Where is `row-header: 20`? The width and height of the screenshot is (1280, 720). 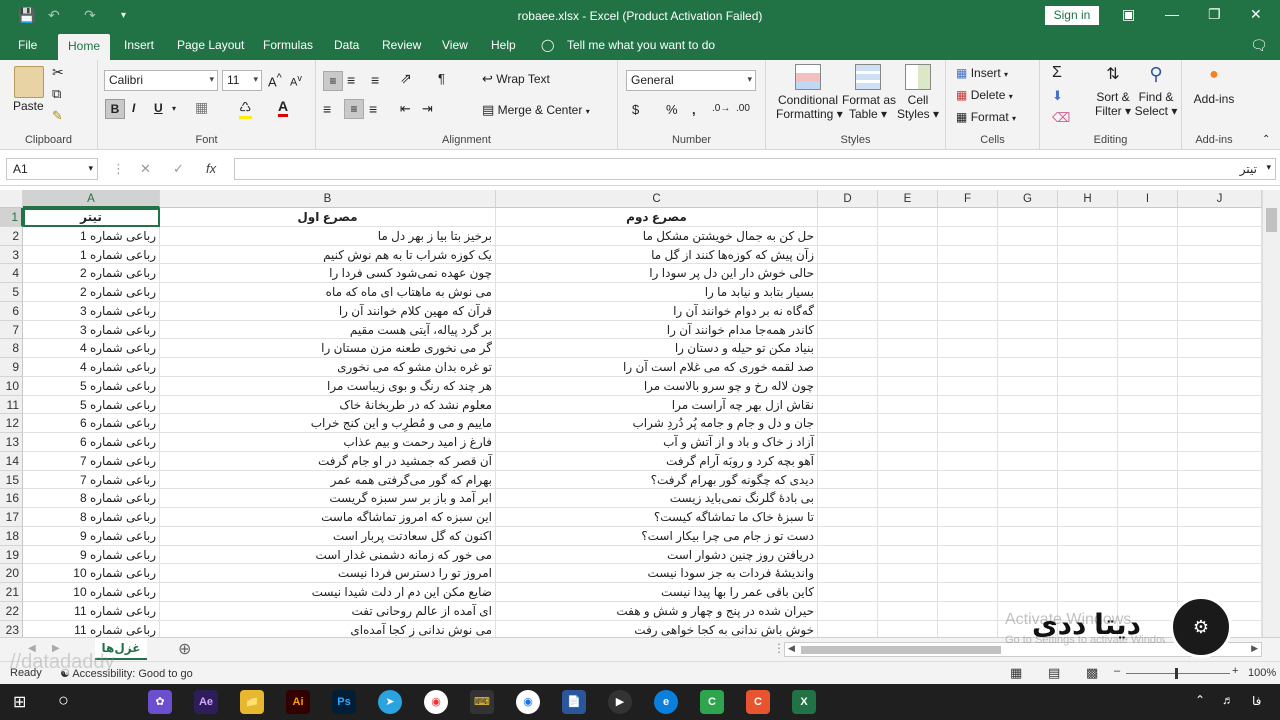
row-header: 20 is located at coordinates (11, 573).